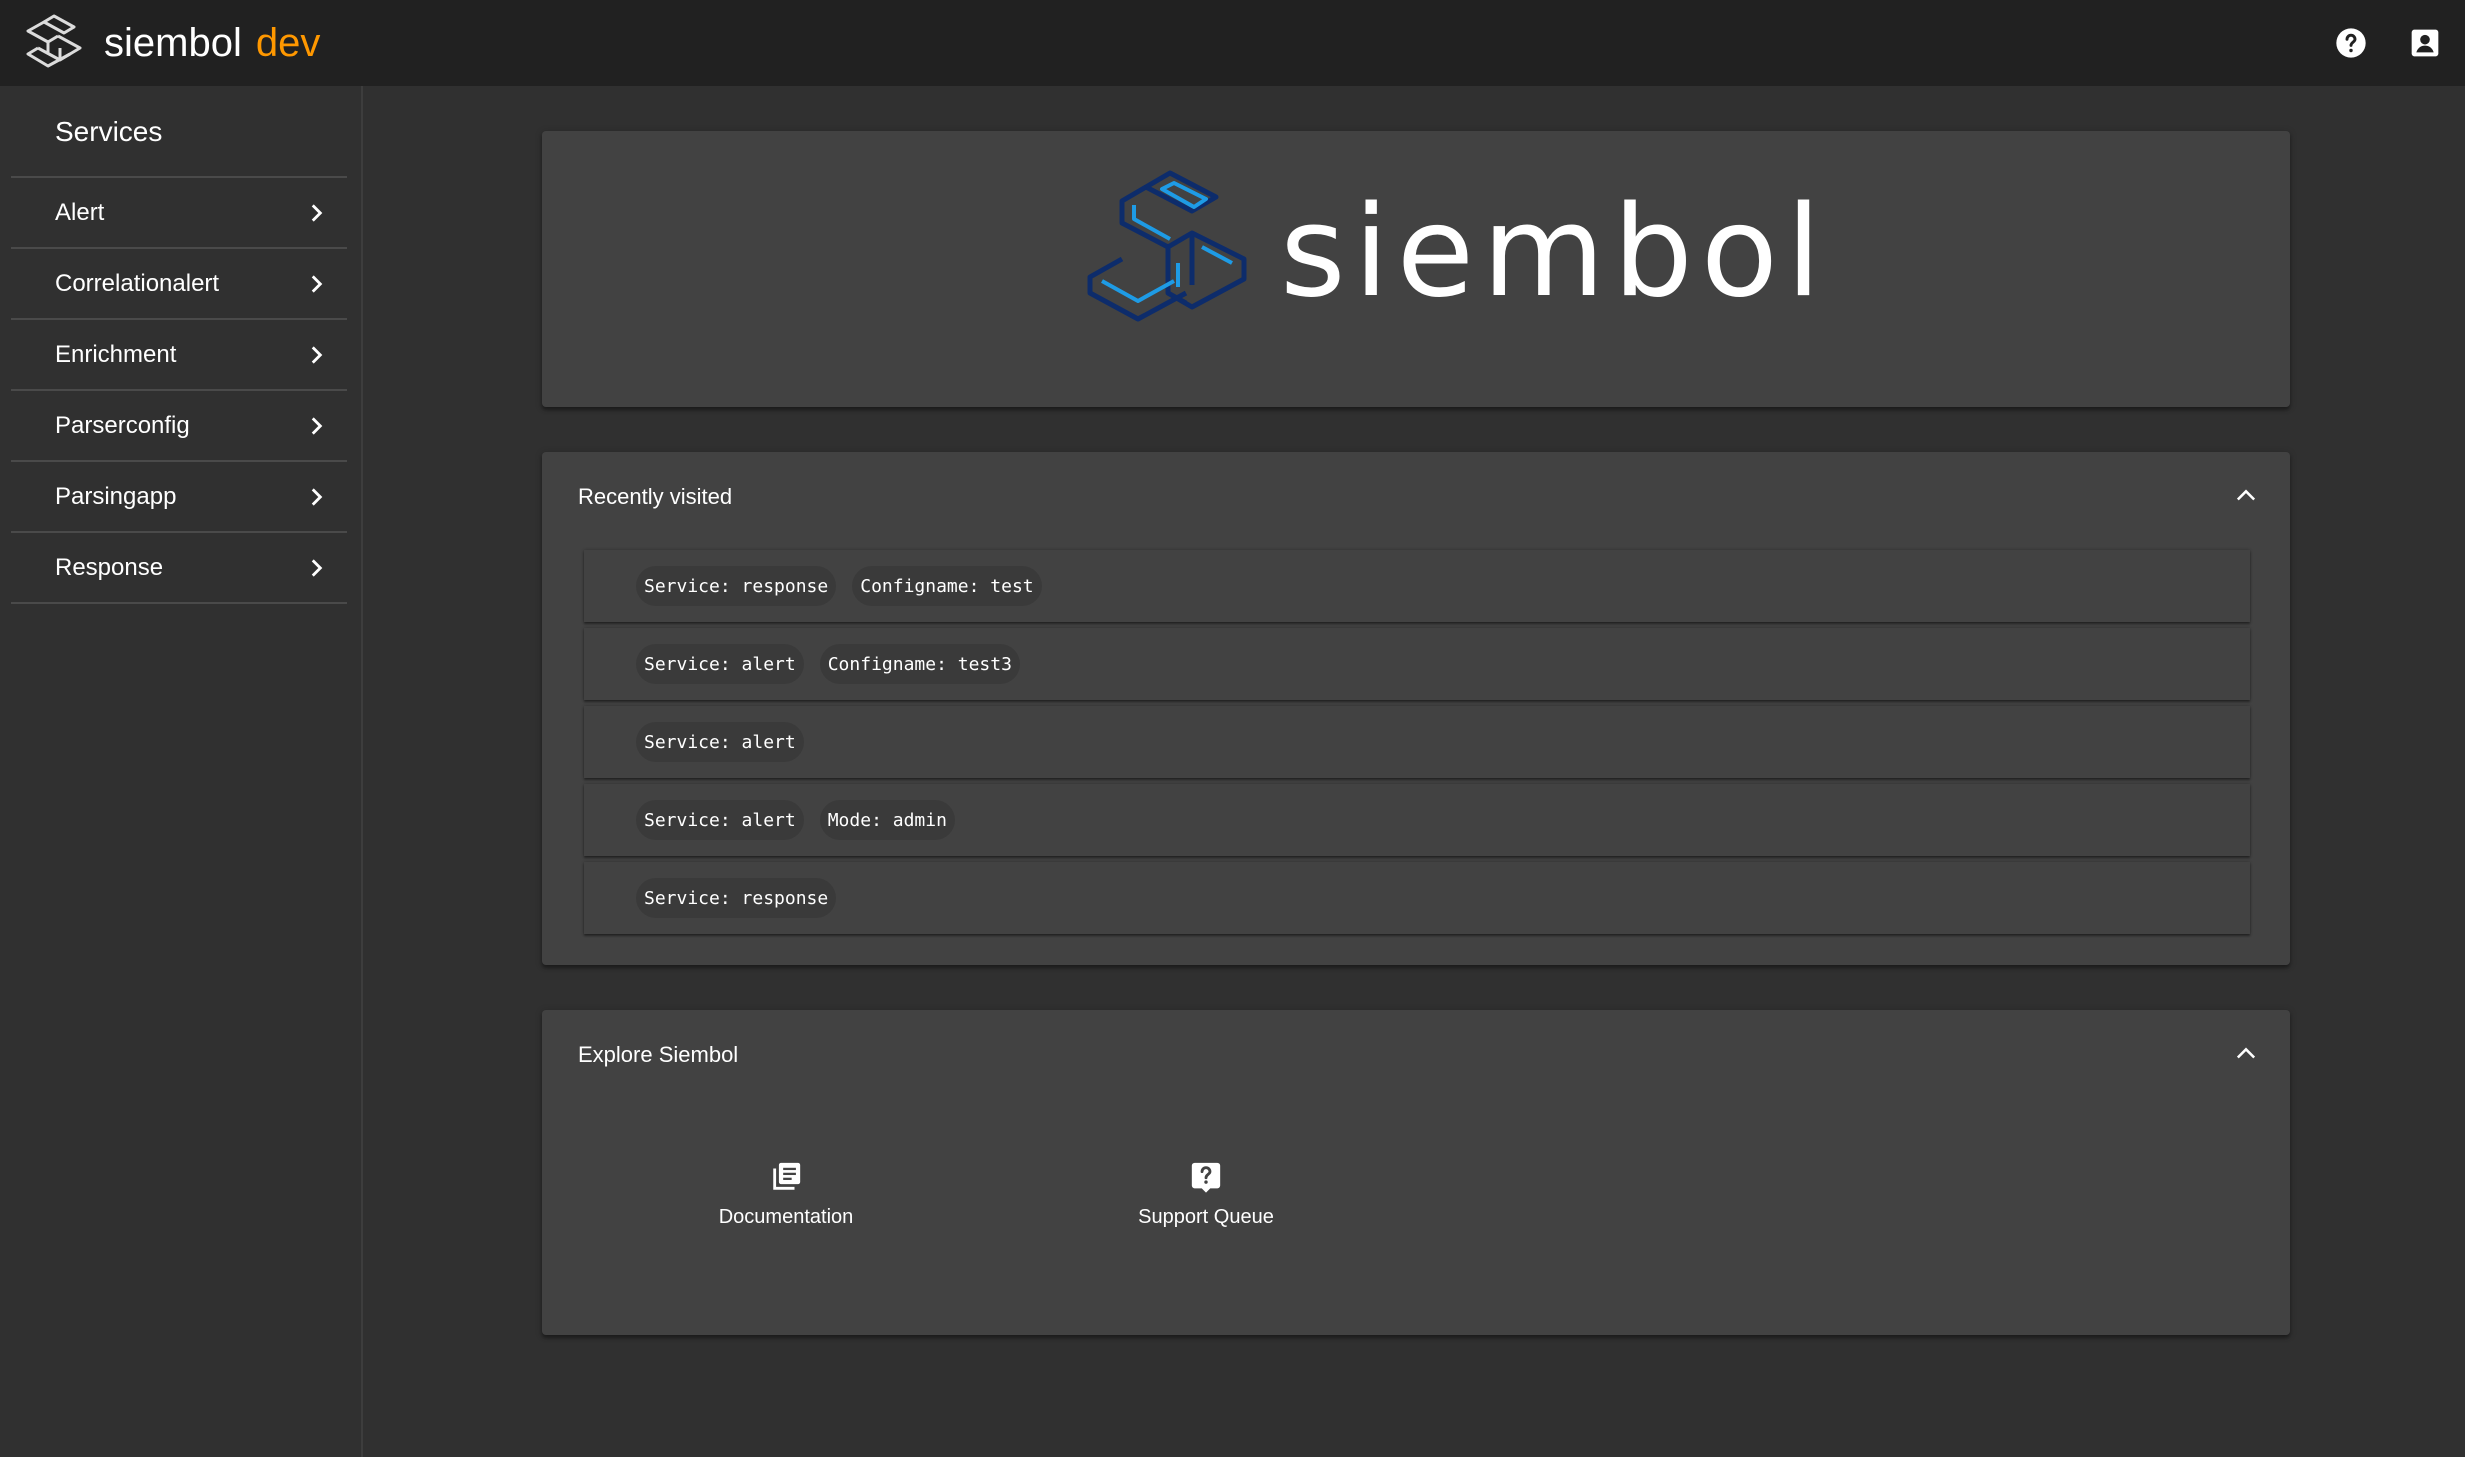  Describe the element at coordinates (179, 497) in the screenshot. I see `sidebar-item-parsingapp: Parsingapp` at that location.